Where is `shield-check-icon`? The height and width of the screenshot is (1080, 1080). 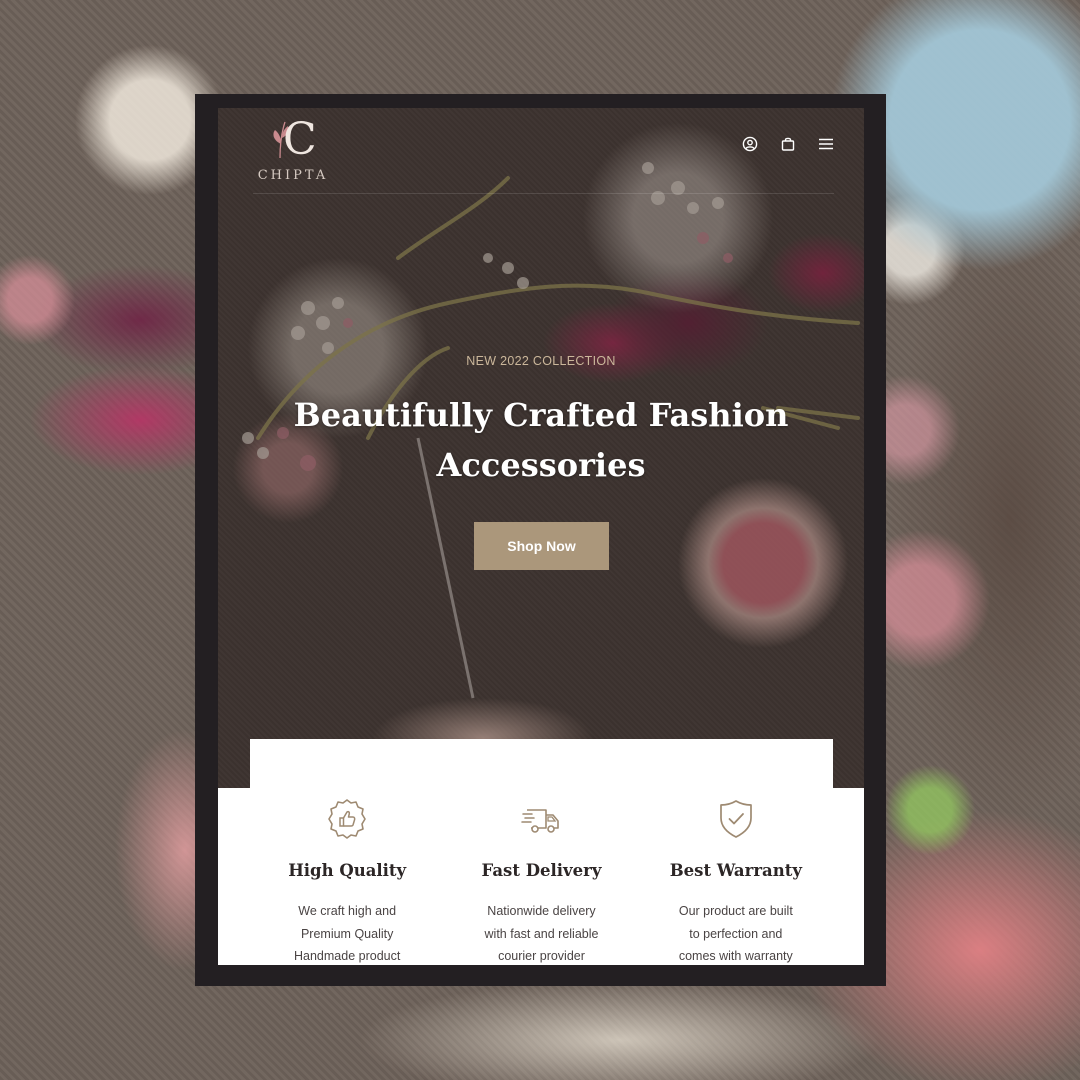 shield-check-icon is located at coordinates (735, 819).